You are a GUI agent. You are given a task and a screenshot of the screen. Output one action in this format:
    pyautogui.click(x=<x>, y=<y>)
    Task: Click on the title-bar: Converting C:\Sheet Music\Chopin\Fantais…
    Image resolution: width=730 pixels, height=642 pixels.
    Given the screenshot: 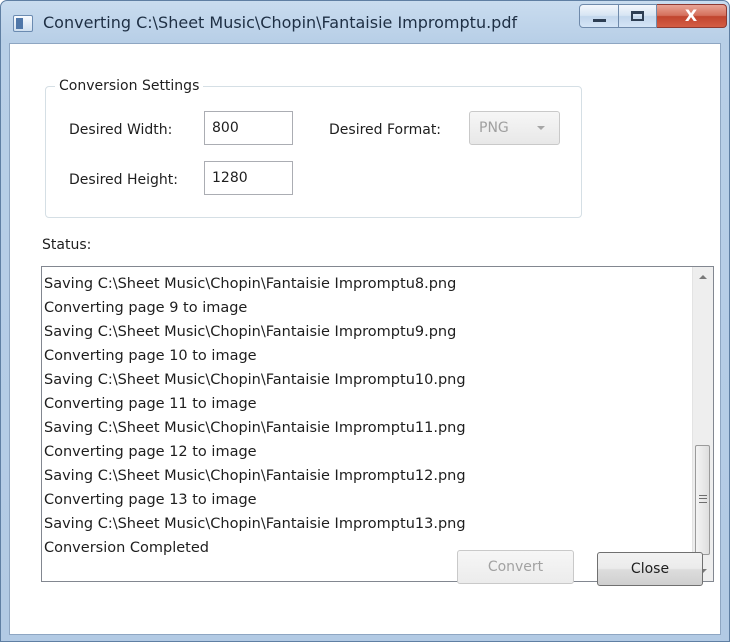 What is the action you would take?
    pyautogui.click(x=365, y=22)
    